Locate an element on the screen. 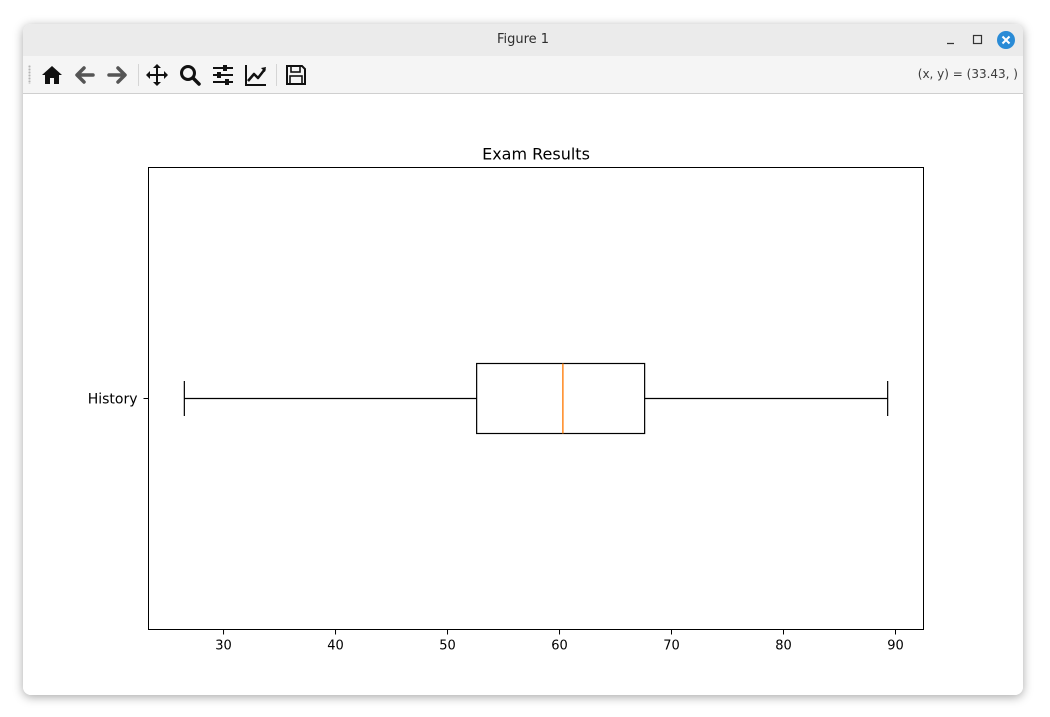 The height and width of the screenshot is (717, 1050). x-tick-label: 30 is located at coordinates (223, 646).